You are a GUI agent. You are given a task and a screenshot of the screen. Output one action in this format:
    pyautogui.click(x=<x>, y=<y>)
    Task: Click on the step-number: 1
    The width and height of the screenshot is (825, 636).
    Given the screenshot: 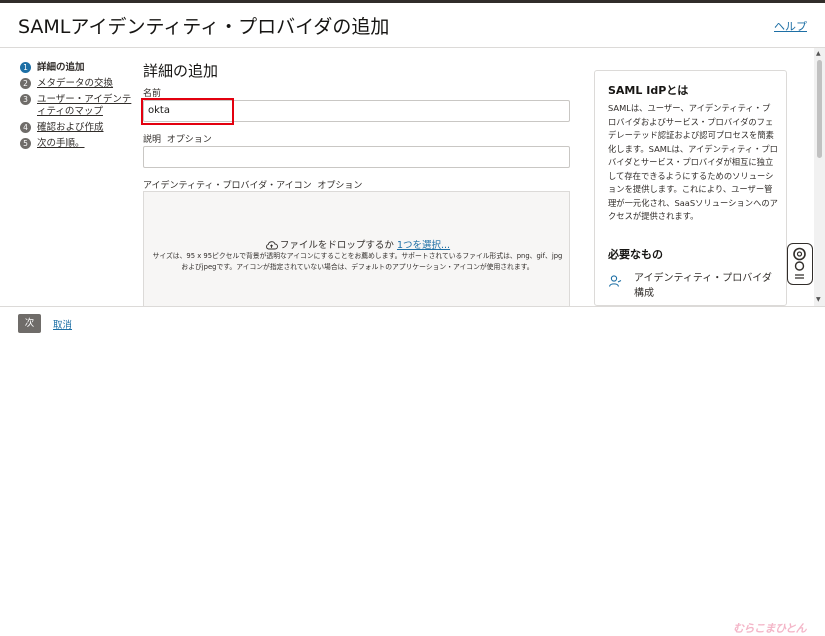 What is the action you would take?
    pyautogui.click(x=25, y=67)
    